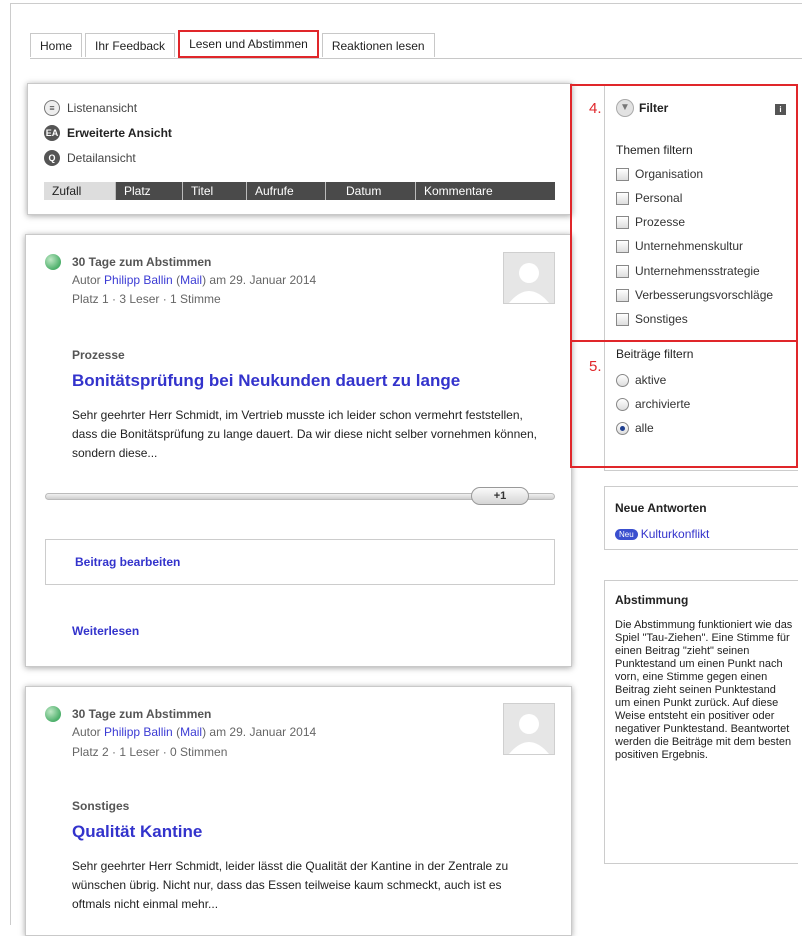  What do you see at coordinates (371, 191) in the screenshot?
I see `sort-datum: Datum` at bounding box center [371, 191].